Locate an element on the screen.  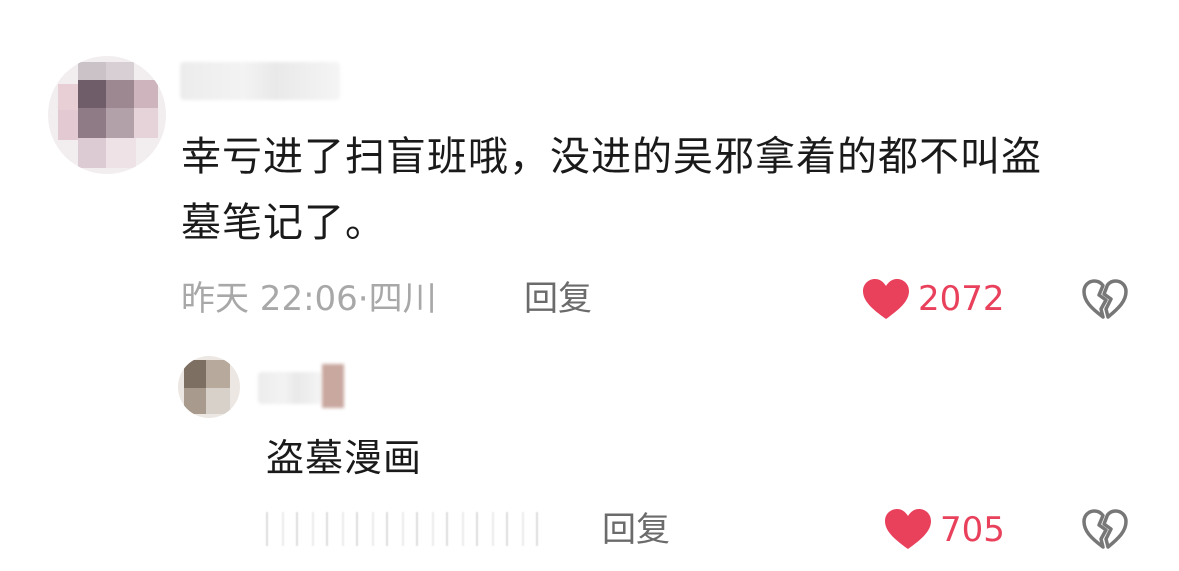
replier-avatar is located at coordinates (209, 387).